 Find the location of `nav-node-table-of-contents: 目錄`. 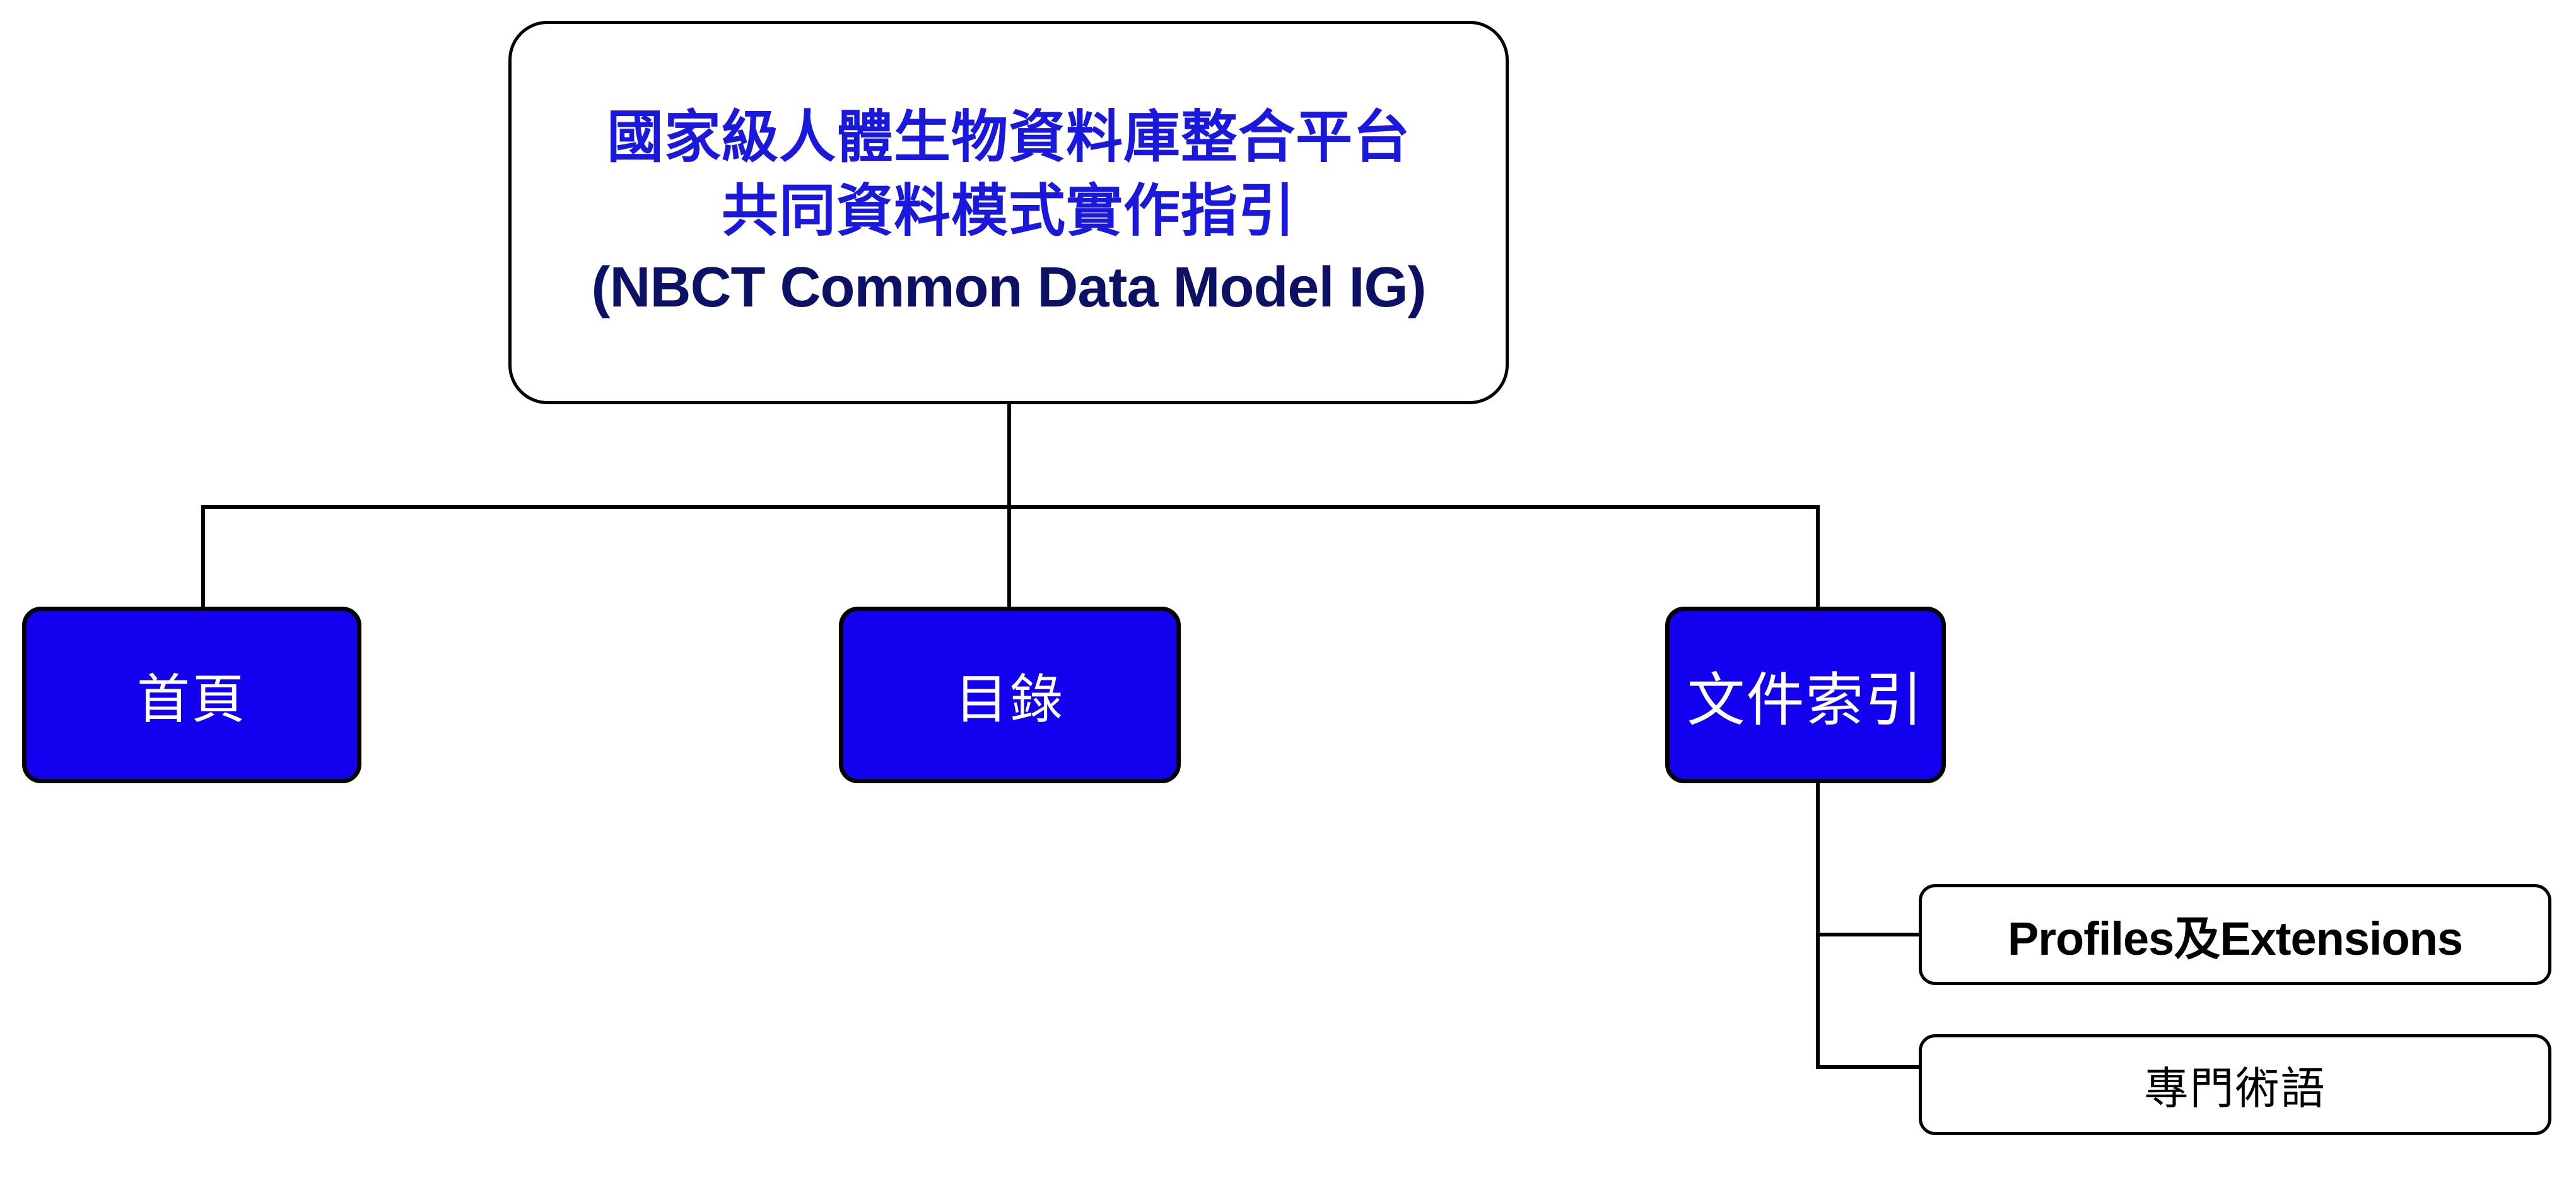

nav-node-table-of-contents: 目錄 is located at coordinates (1010, 695).